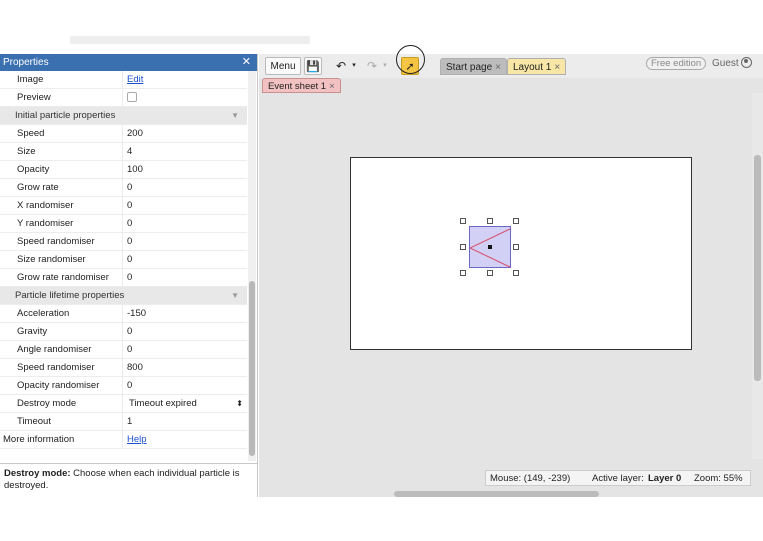  What do you see at coordinates (185, 313) in the screenshot?
I see `property-value: -150` at bounding box center [185, 313].